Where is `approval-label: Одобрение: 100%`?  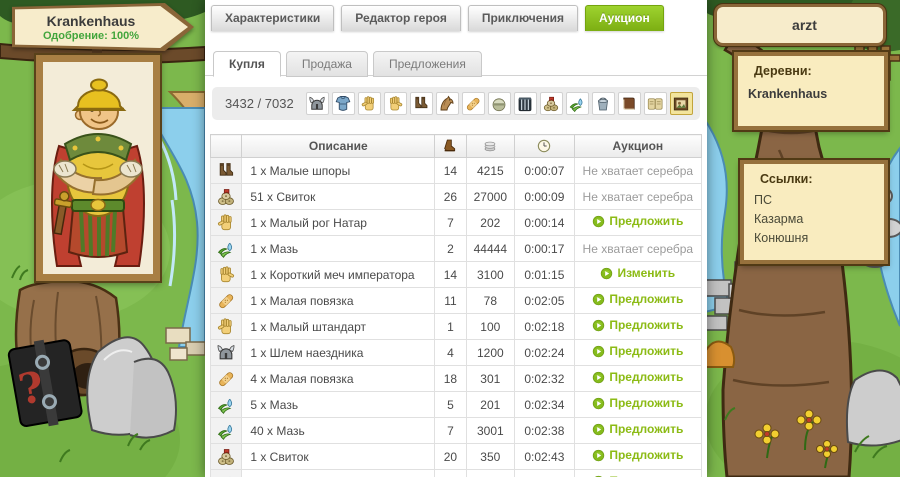
approval-label: Одобрение: 100% is located at coordinates (91, 35).